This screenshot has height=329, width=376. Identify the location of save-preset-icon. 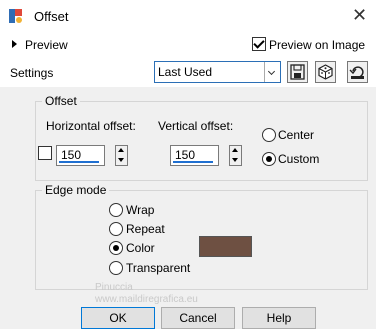
(297, 72).